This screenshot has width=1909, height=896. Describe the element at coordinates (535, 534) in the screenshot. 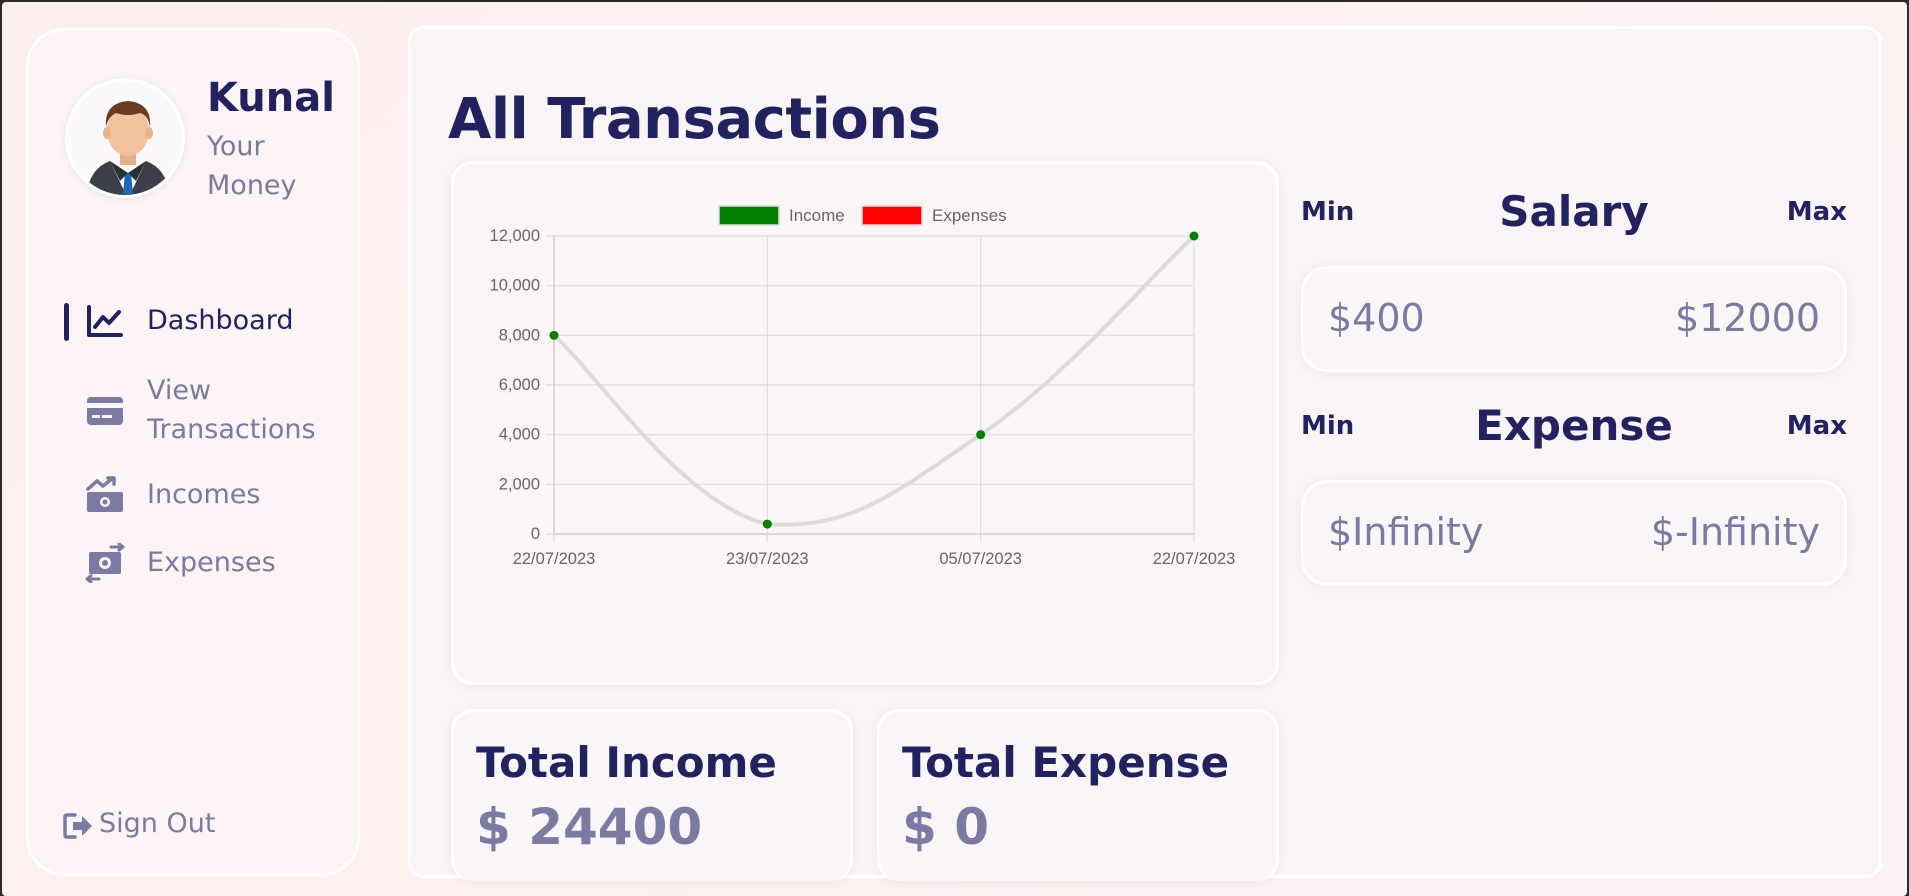

I see `y-tick-label: 0` at that location.